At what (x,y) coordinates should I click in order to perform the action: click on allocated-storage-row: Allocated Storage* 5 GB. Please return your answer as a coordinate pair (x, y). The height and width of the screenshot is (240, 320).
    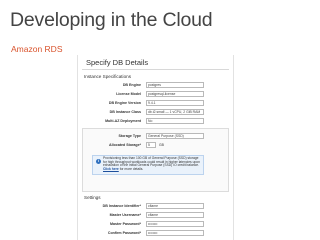
    Looking at the image, I should click on (155, 146).